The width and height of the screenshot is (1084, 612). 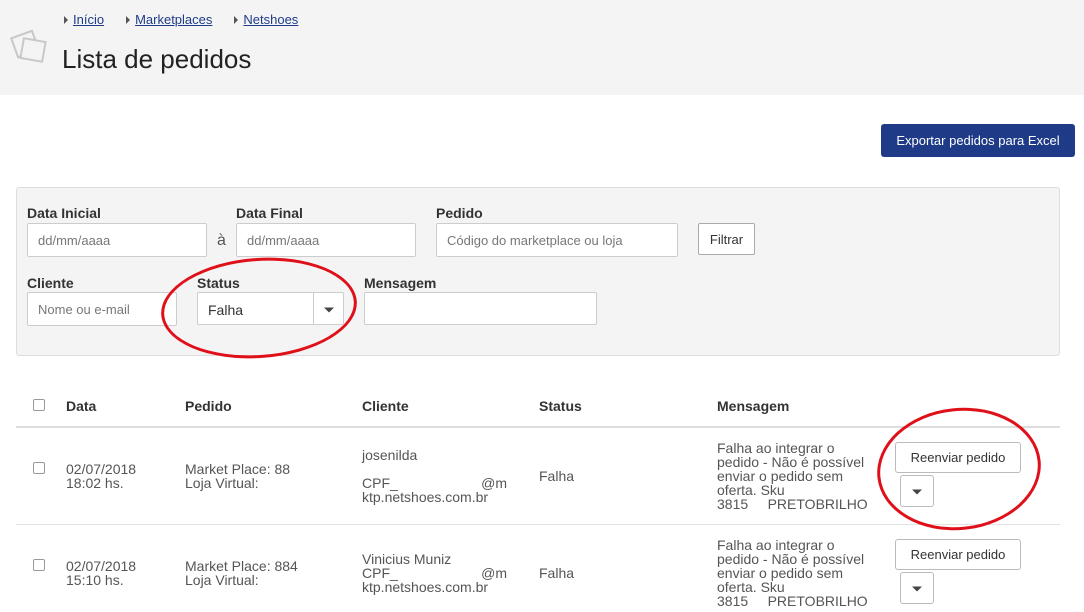 I want to click on status-select-arrow, so click(x=328, y=308).